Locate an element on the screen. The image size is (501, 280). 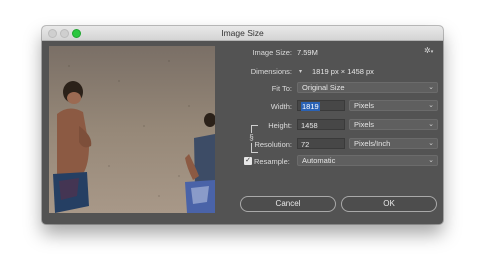
image-size-value: 7.59M is located at coordinates (307, 52).